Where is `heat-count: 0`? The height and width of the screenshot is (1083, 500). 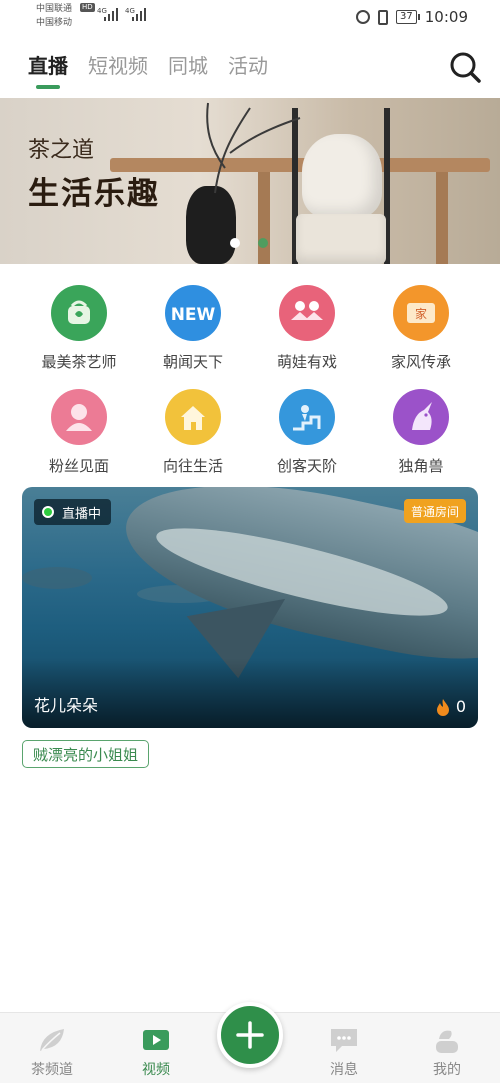 heat-count: 0 is located at coordinates (460, 706).